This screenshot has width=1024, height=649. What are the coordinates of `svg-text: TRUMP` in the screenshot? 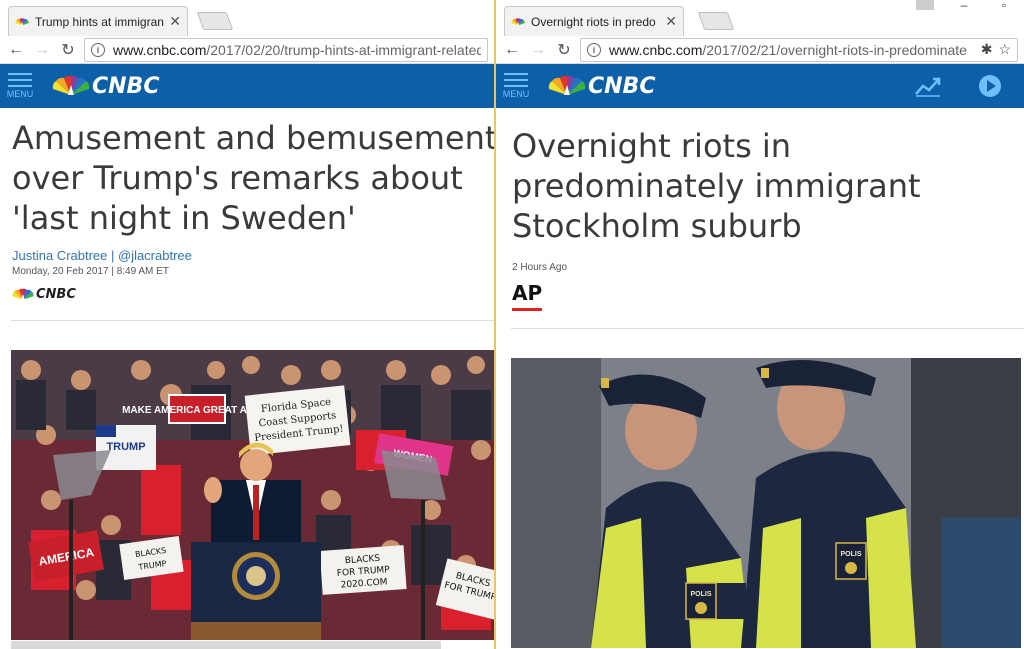 It's located at (125, 447).